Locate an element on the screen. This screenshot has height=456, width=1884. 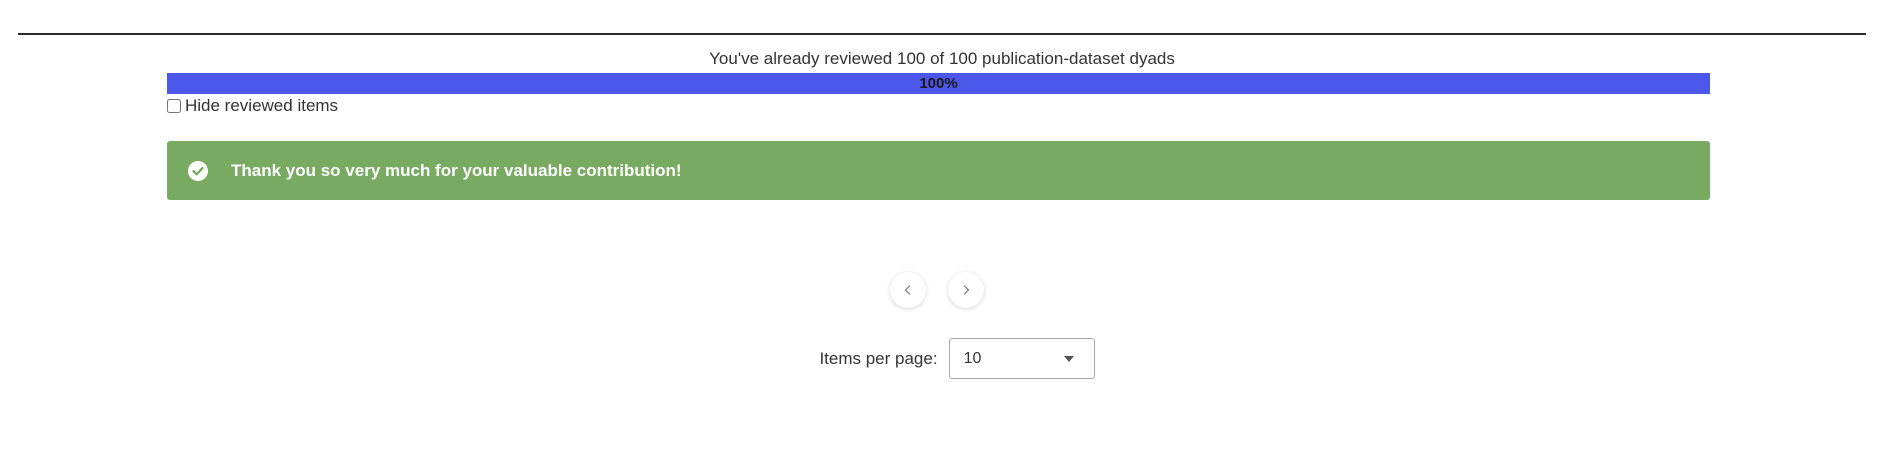
progress-percent-label: 100% is located at coordinates (938, 83).